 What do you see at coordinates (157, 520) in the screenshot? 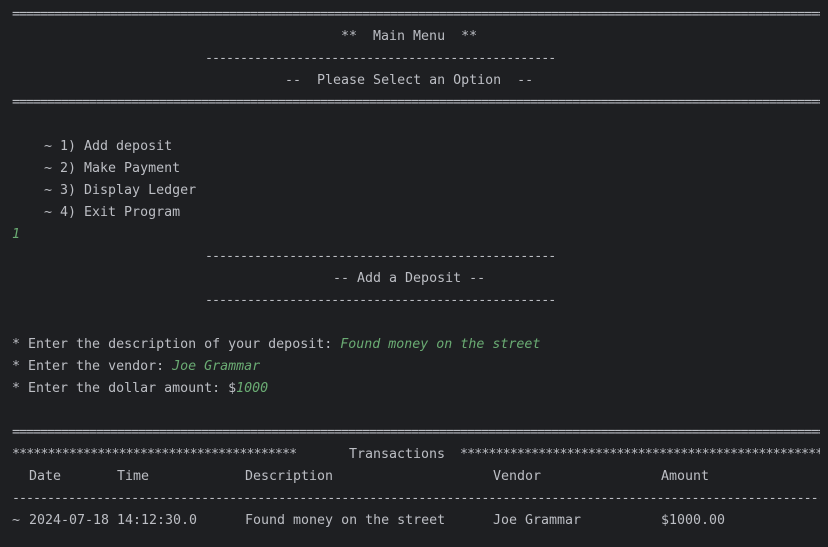
I see `row-time: 14:12:30.0` at bounding box center [157, 520].